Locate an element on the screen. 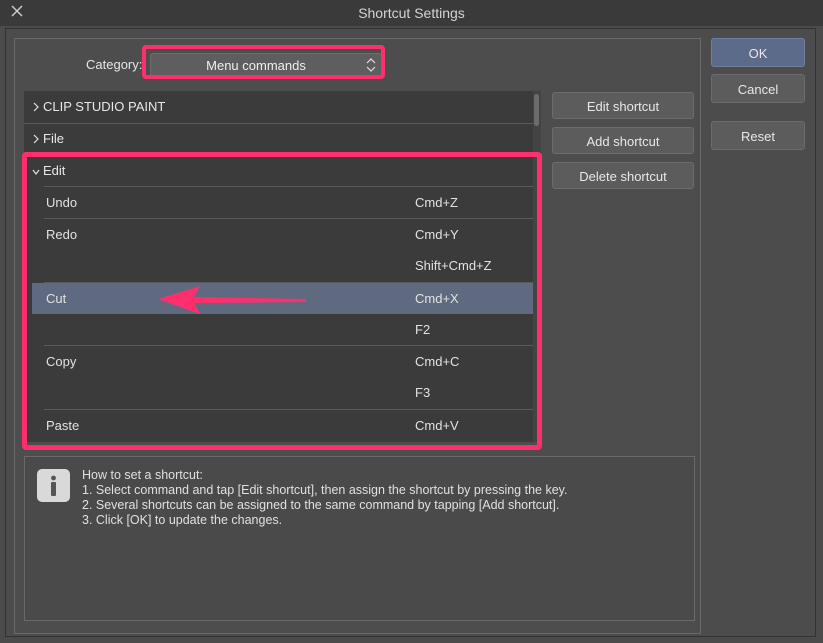 The image size is (823, 643). cancel-button: Cancel is located at coordinates (758, 88).